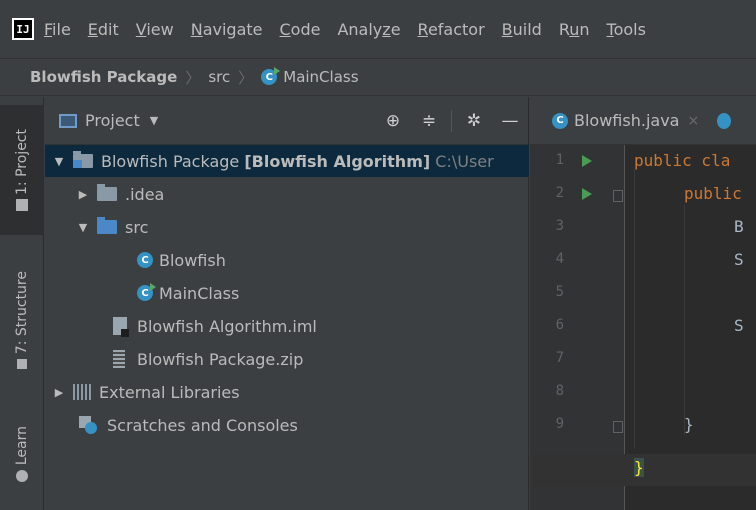 The height and width of the screenshot is (510, 756). I want to click on project-panel-header: Project ▼ ⊕ ≑ ✲ —, so click(286, 121).